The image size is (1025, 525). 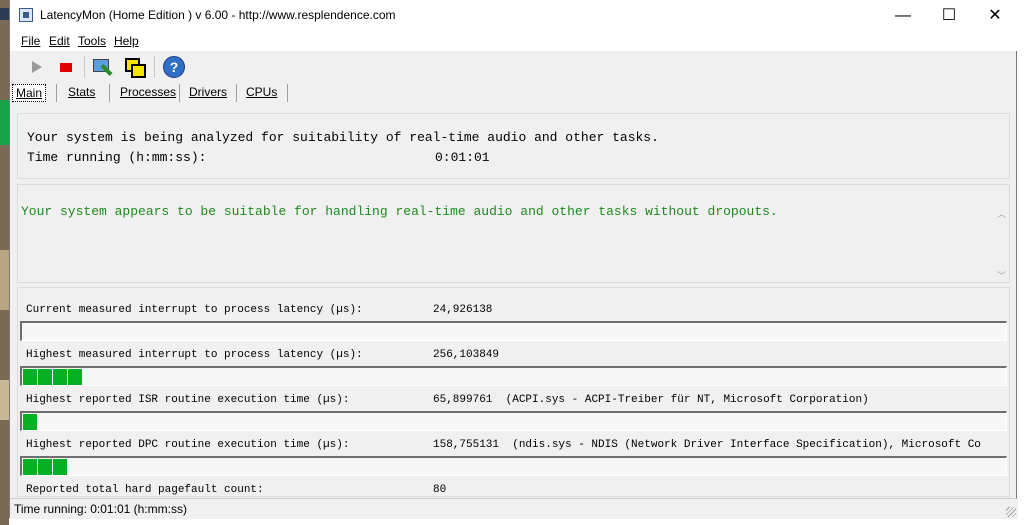 I want to click on tab-main: Main, so click(x=29, y=93).